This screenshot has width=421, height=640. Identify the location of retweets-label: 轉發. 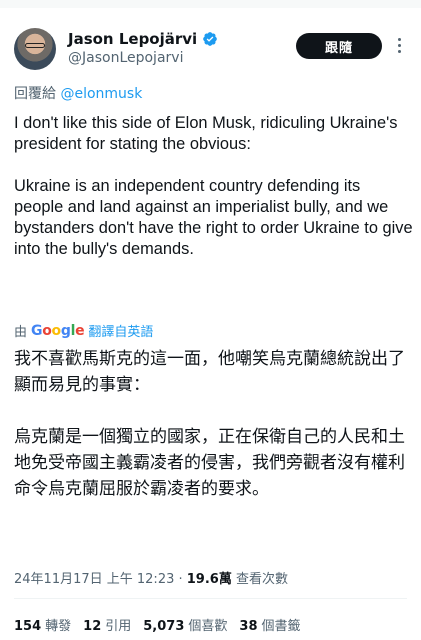
(58, 626).